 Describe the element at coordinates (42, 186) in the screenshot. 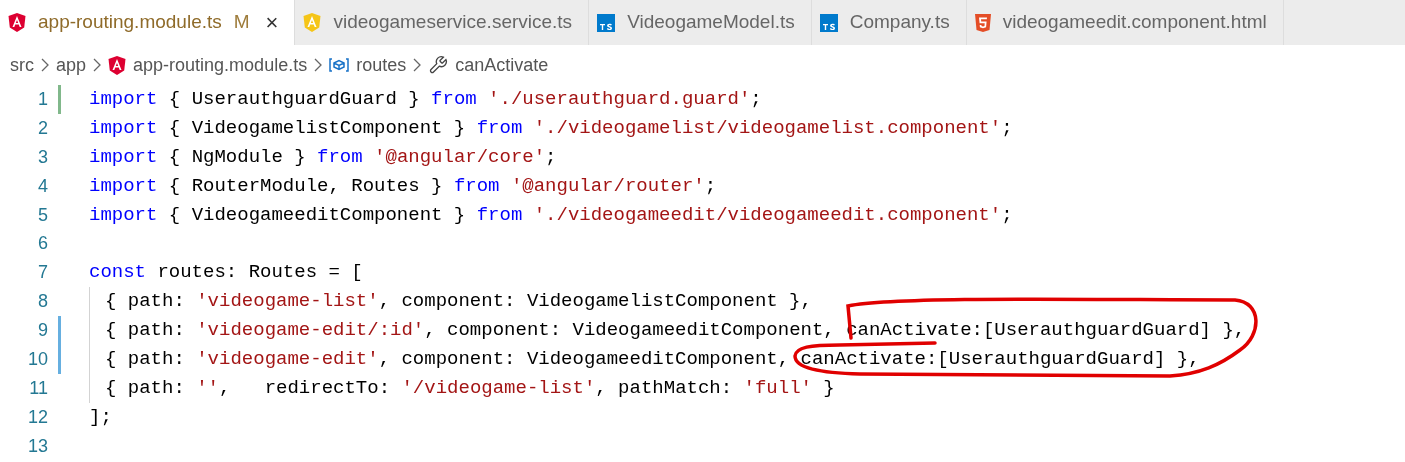

I see `line-number: 4` at that location.